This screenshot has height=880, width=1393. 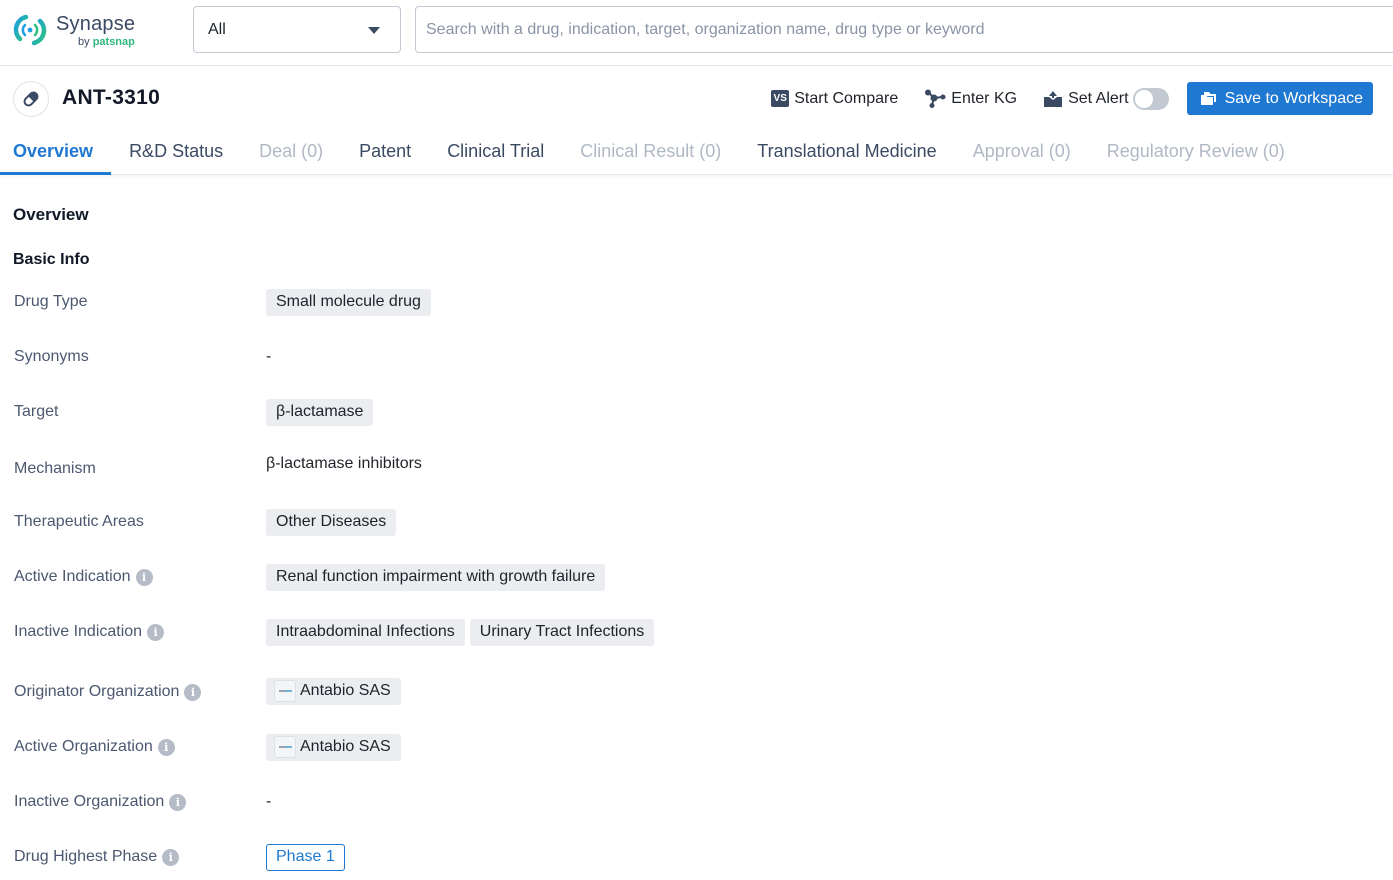 I want to click on field-target: Target β-lactamase, so click(x=696, y=412).